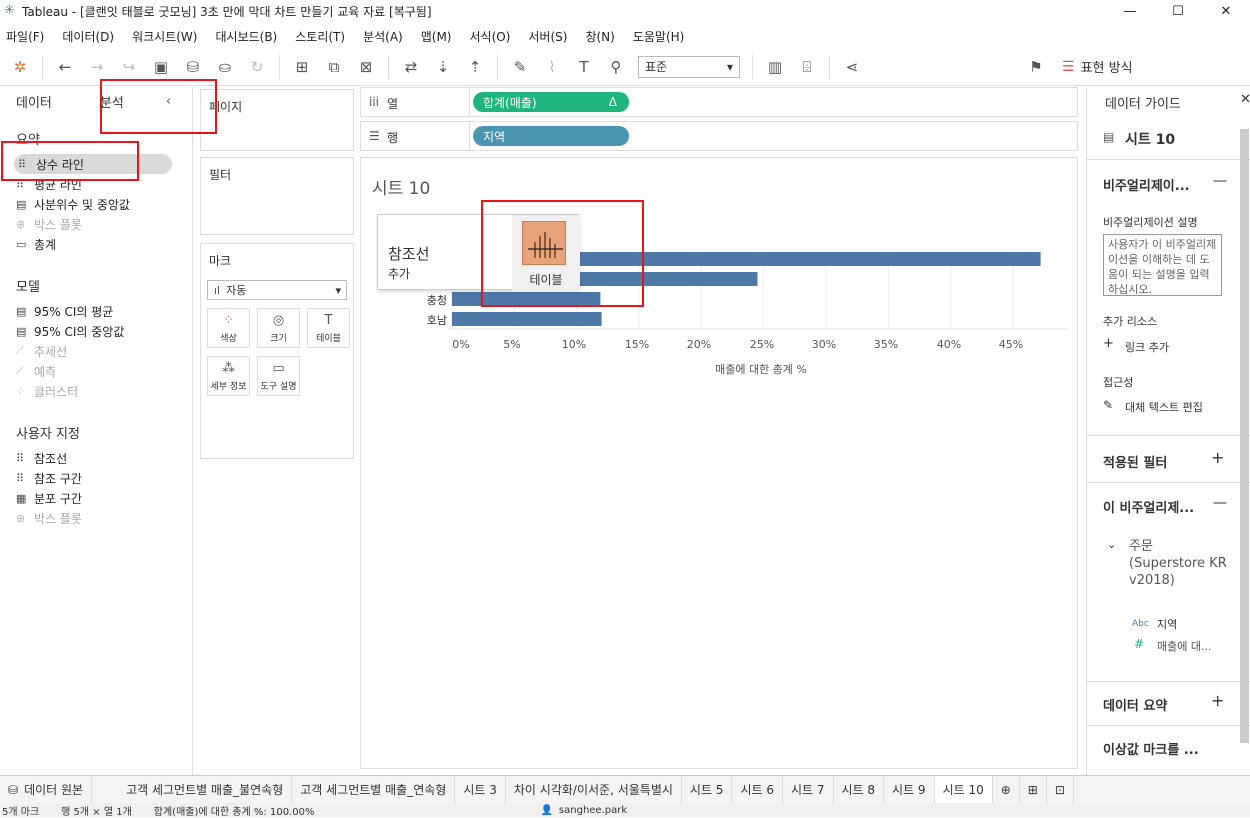 The height and width of the screenshot is (818, 1250). I want to click on analytics-item-box-plot: ⊕ 박스 플롯, so click(104, 224).